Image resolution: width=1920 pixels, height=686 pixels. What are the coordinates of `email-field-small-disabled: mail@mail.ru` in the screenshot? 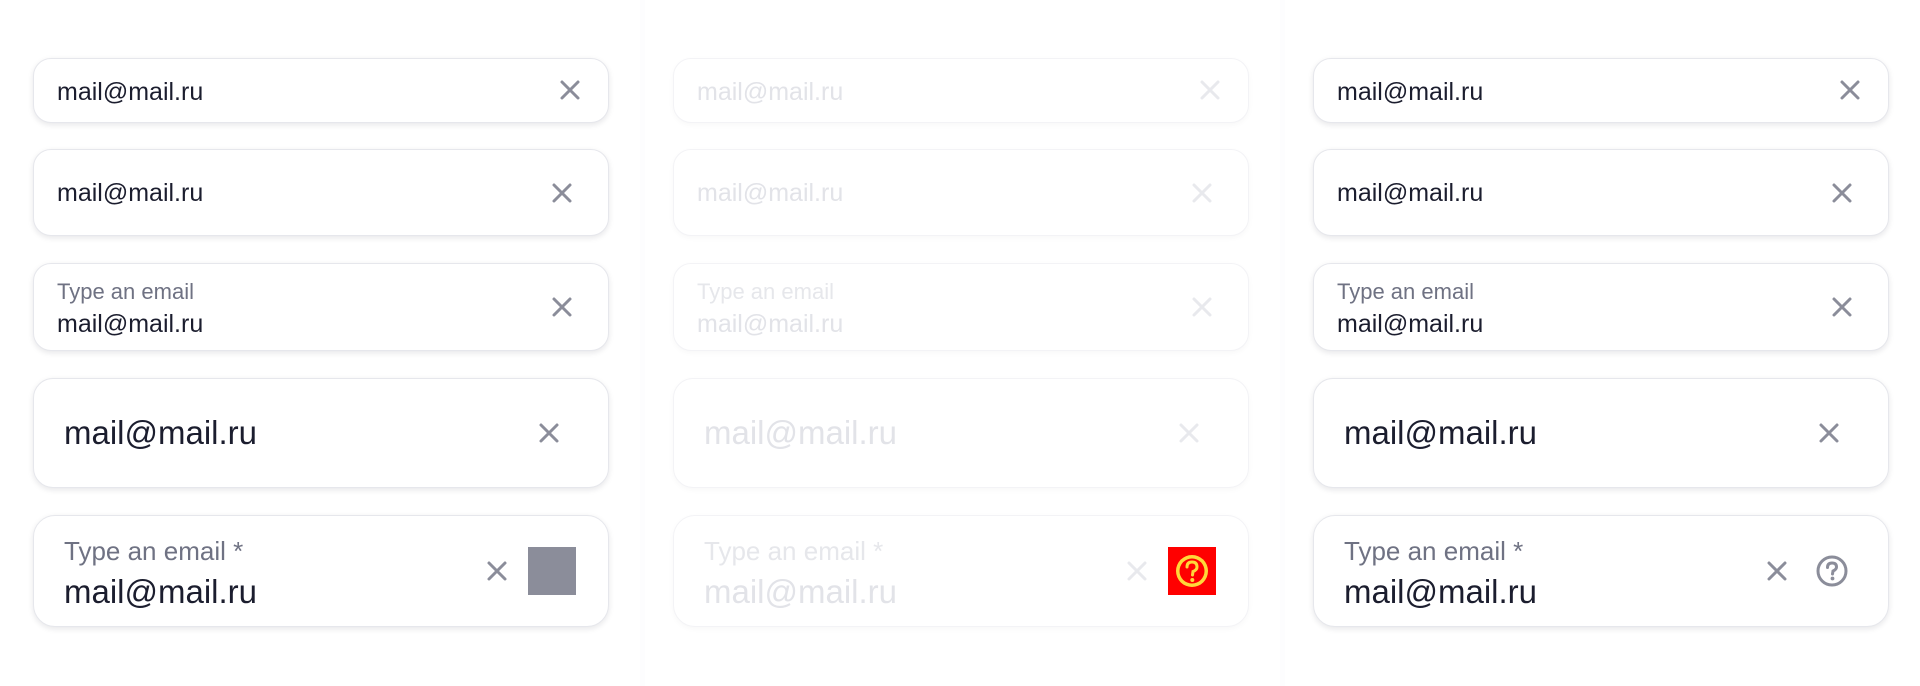 It's located at (961, 90).